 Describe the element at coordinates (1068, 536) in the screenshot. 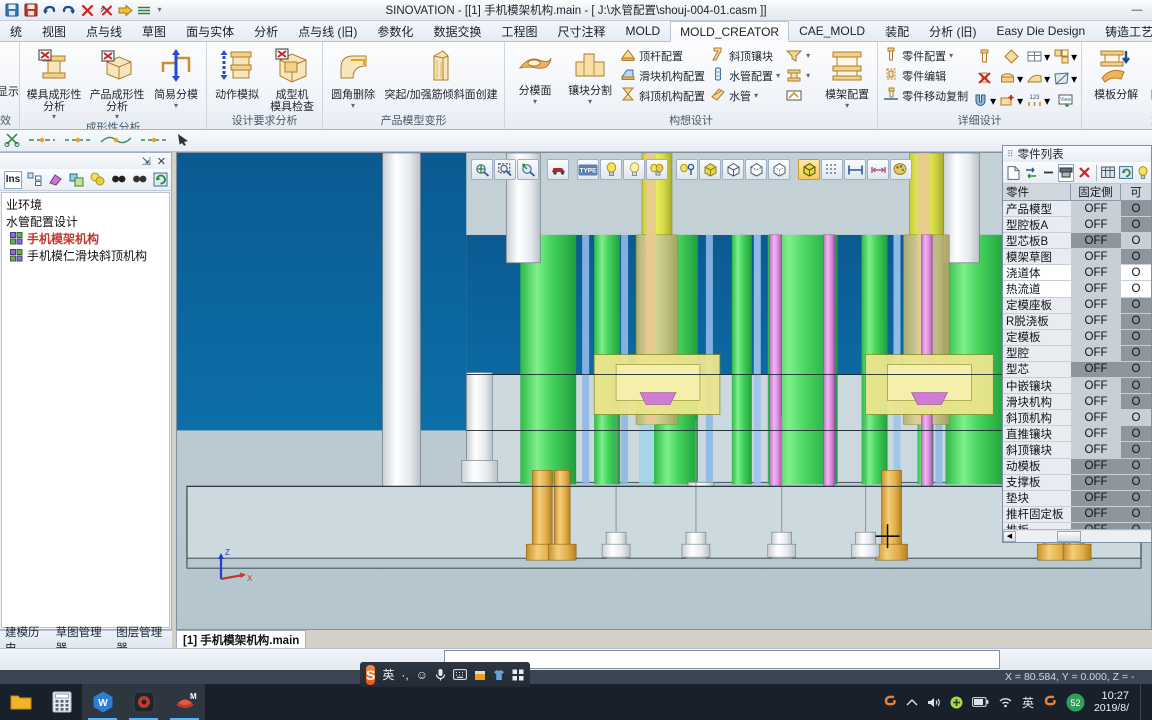

I see `scroll-thumb` at that location.